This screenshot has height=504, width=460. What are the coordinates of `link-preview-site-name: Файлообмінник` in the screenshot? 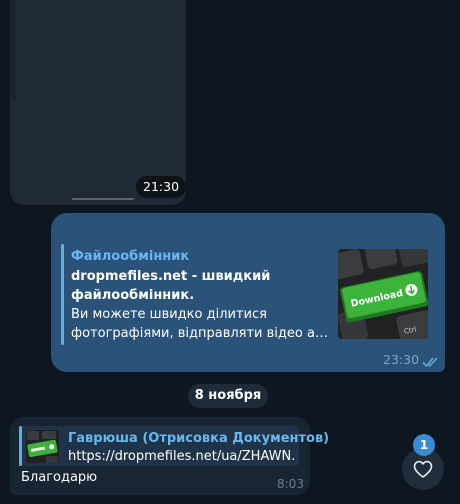 It's located at (130, 256).